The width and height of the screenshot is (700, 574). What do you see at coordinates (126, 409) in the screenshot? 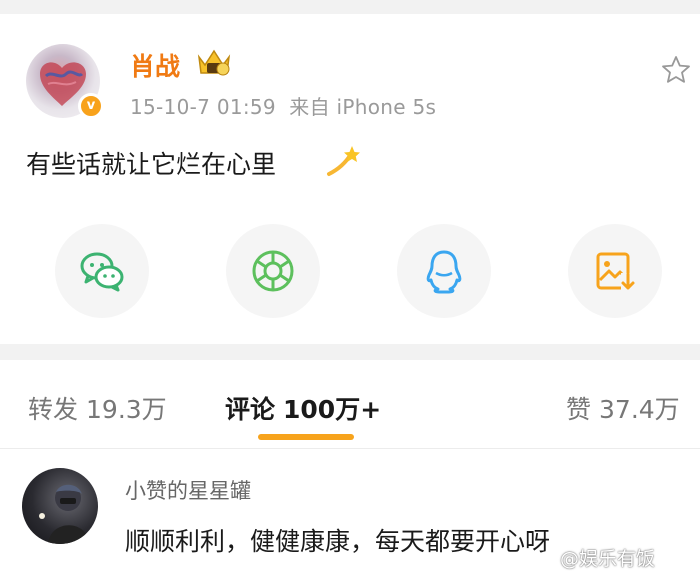
I see `tab-repost-count: 19.3万` at bounding box center [126, 409].